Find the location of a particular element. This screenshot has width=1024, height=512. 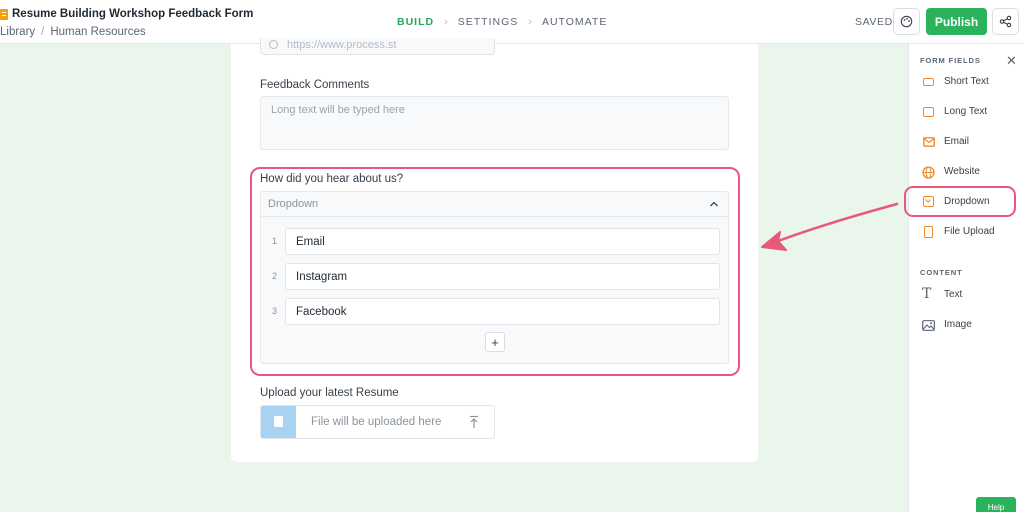

file-icon is located at coordinates (278, 421).